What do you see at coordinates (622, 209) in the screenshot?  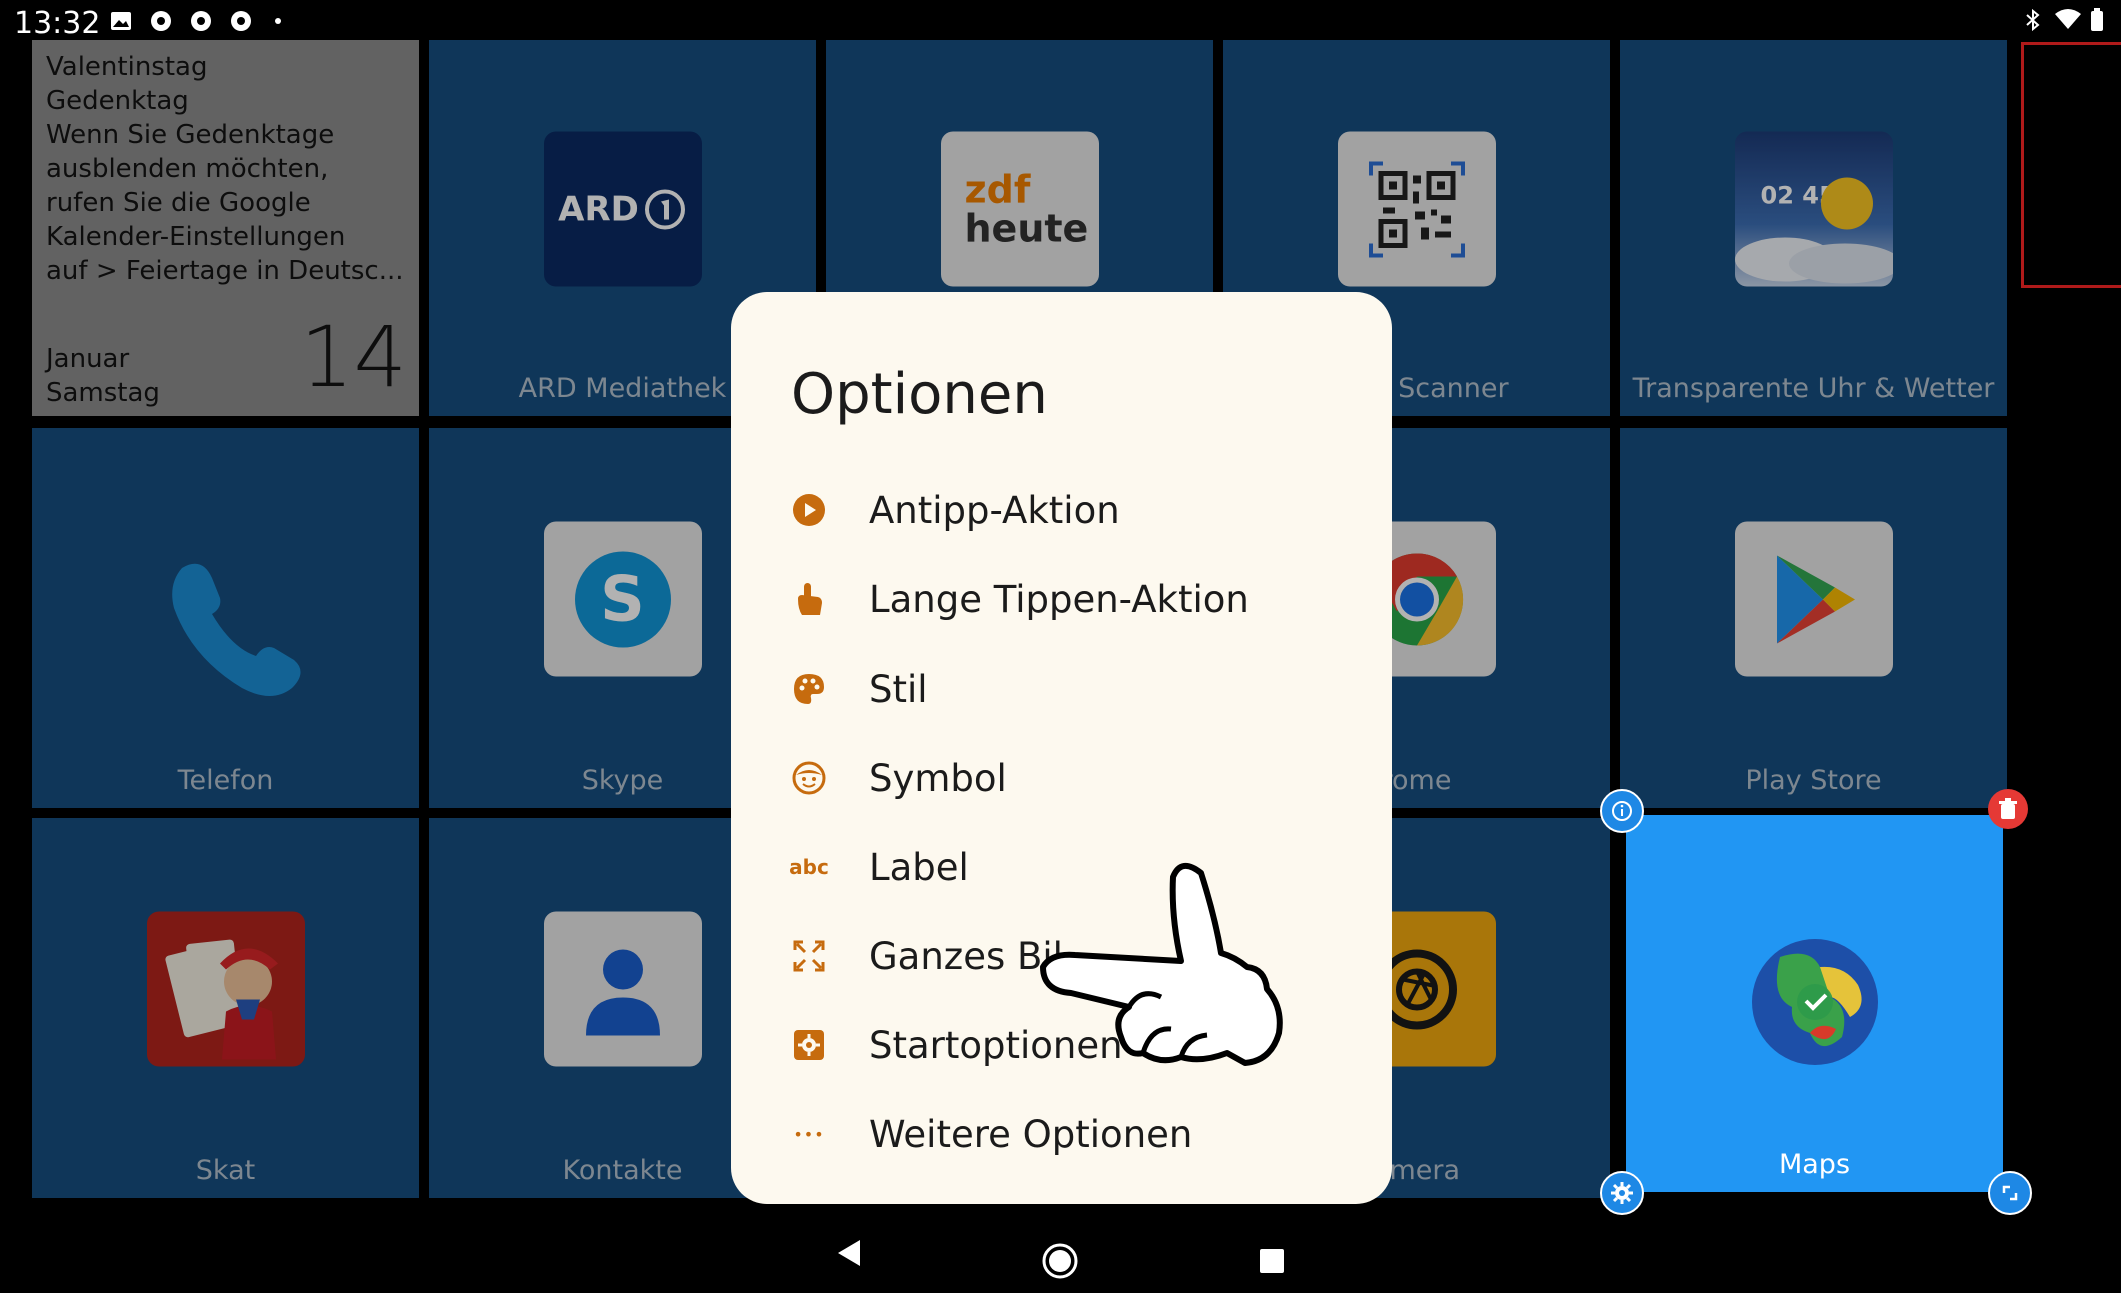 I see `ard-icon: ARD` at bounding box center [622, 209].